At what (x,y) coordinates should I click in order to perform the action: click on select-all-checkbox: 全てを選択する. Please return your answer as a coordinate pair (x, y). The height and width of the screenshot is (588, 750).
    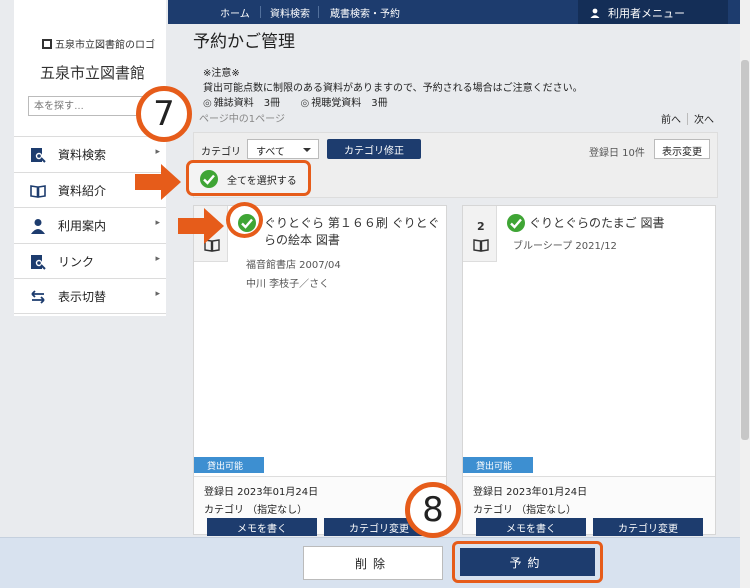
    Looking at the image, I should click on (248, 178).